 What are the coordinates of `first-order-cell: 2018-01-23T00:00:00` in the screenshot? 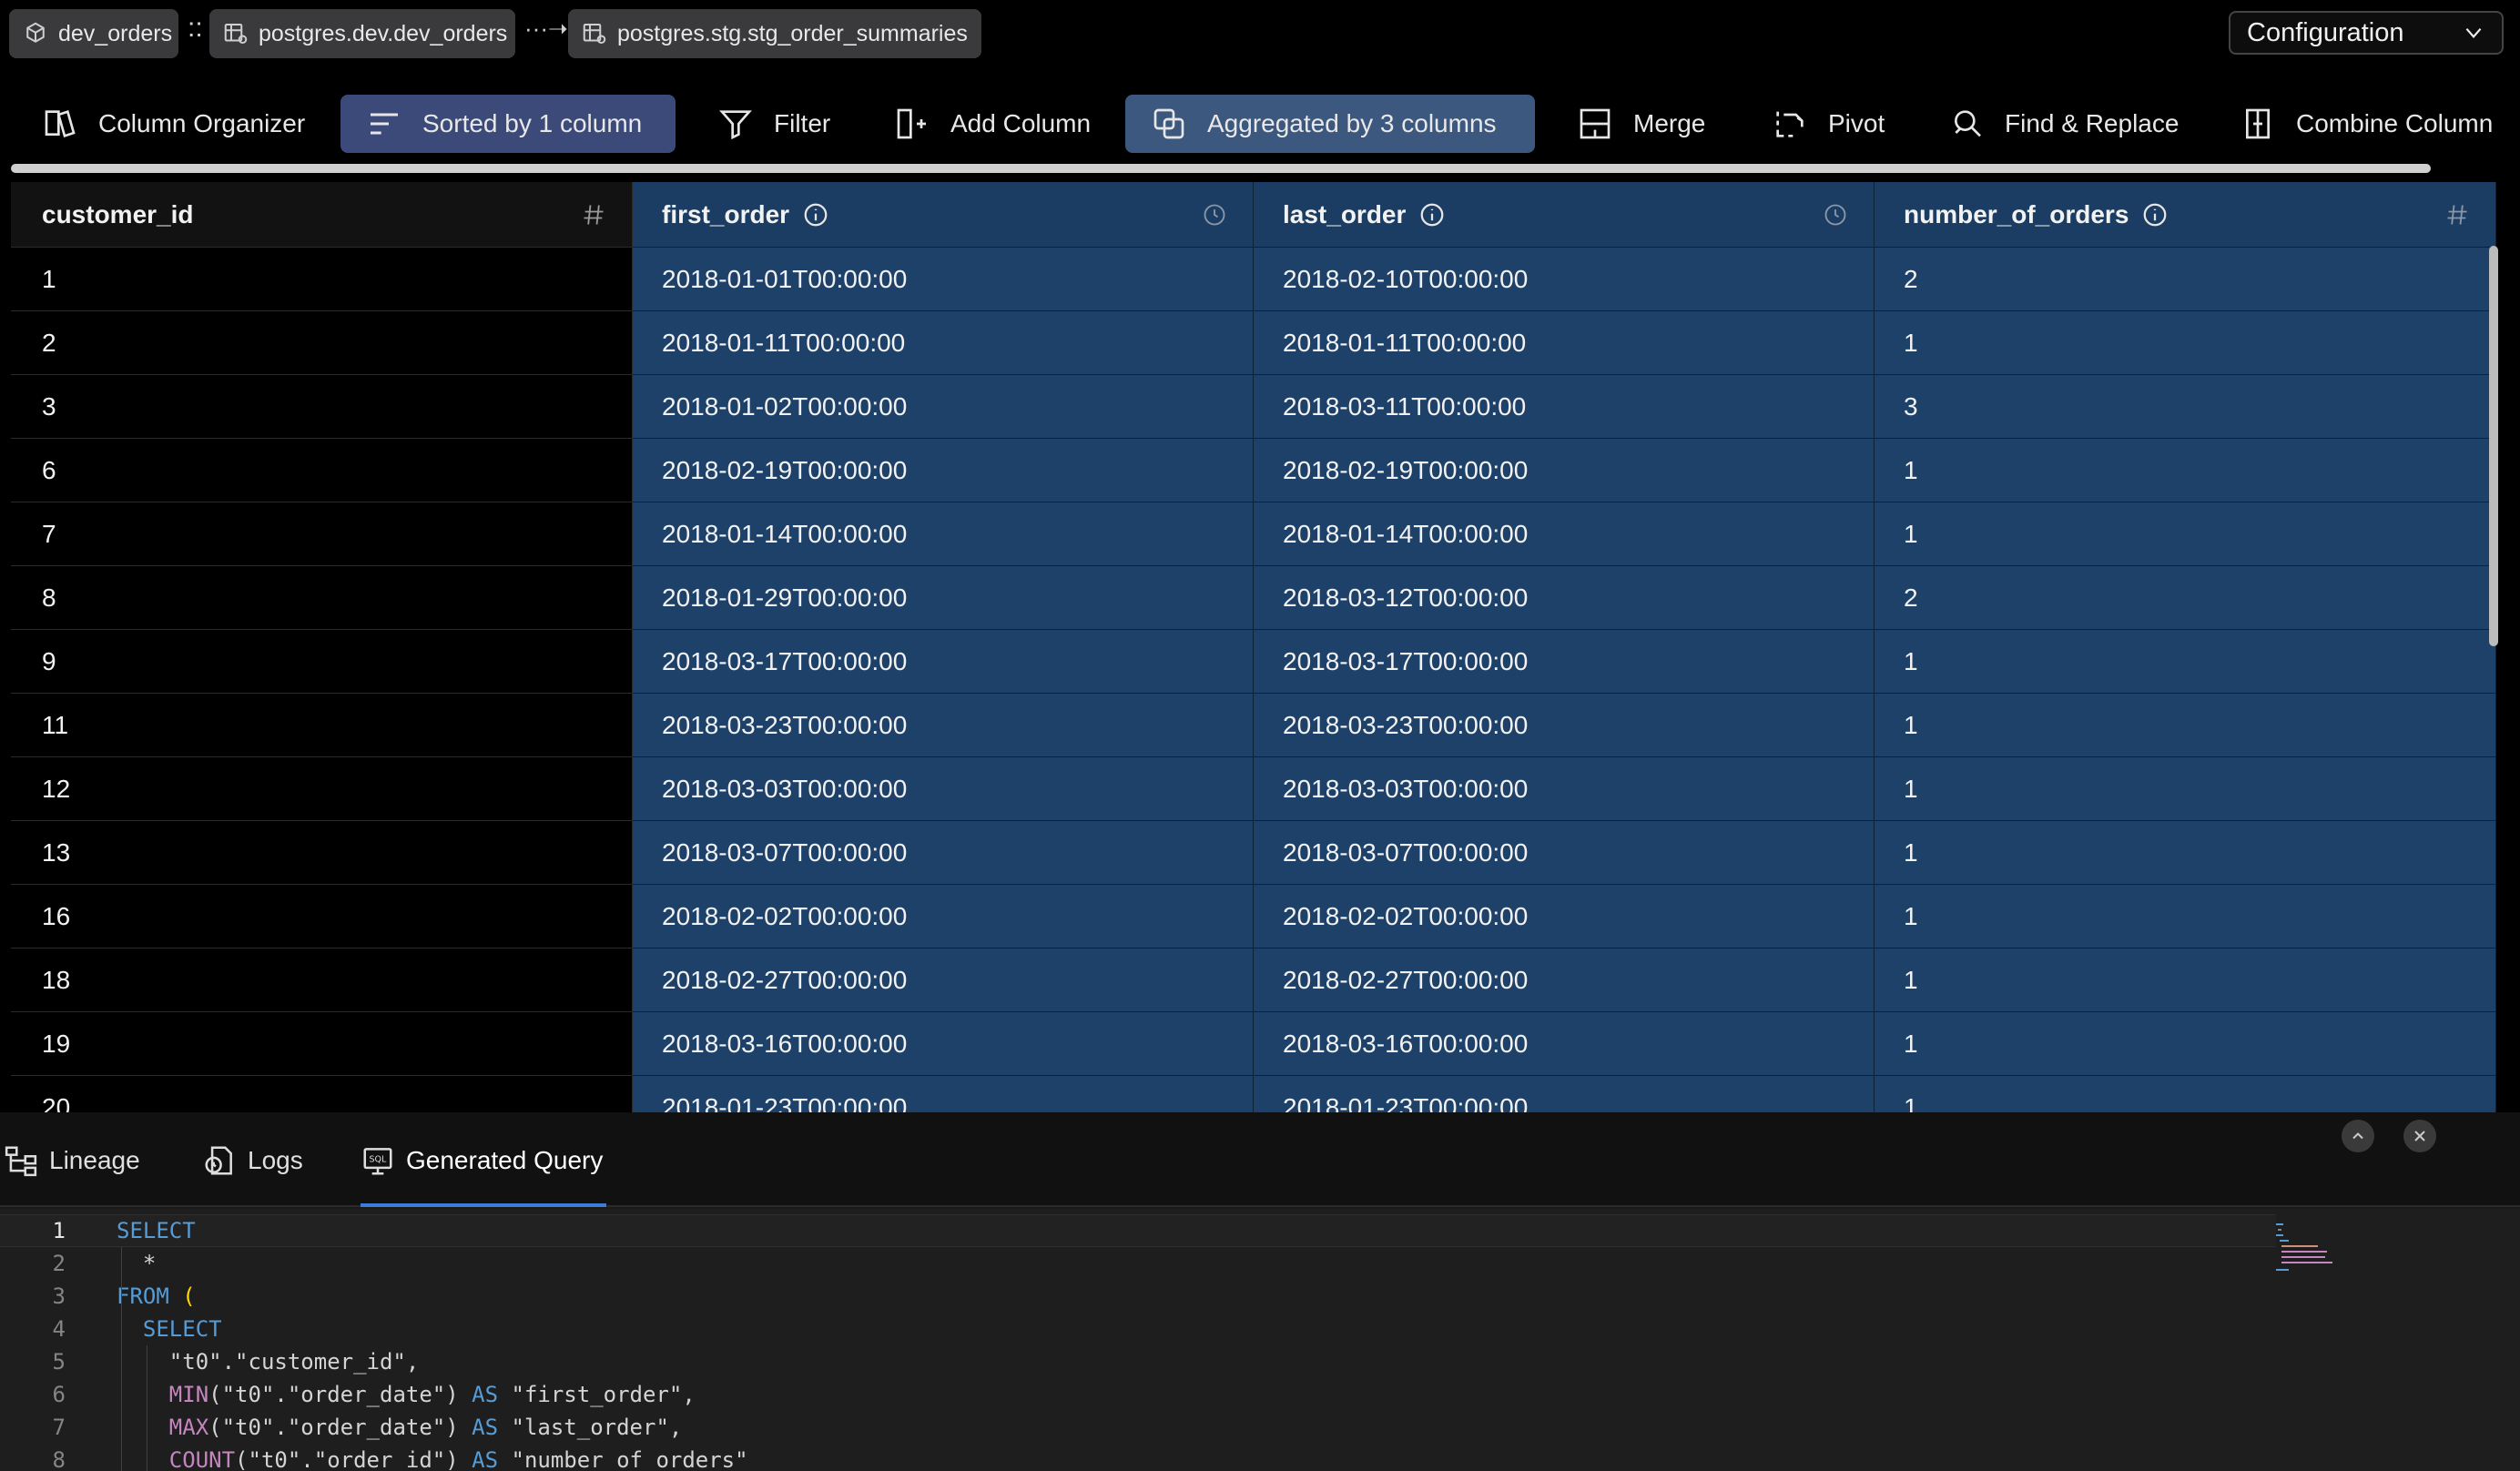 It's located at (943, 1094).